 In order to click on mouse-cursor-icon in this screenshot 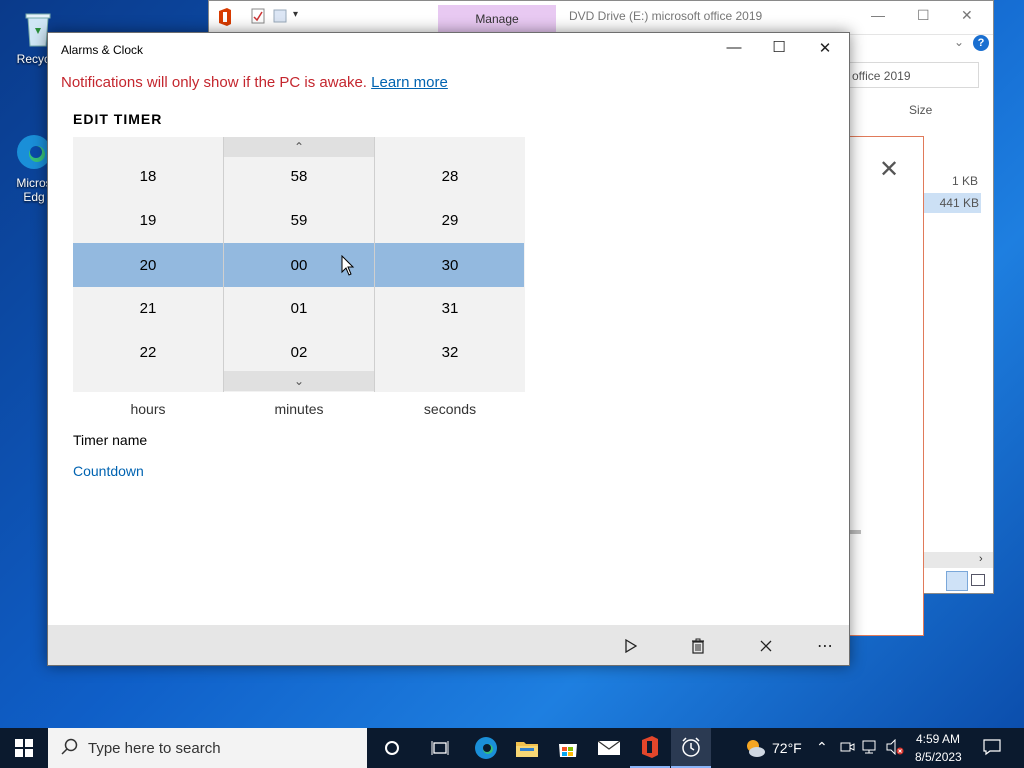, I will do `click(348, 268)`.